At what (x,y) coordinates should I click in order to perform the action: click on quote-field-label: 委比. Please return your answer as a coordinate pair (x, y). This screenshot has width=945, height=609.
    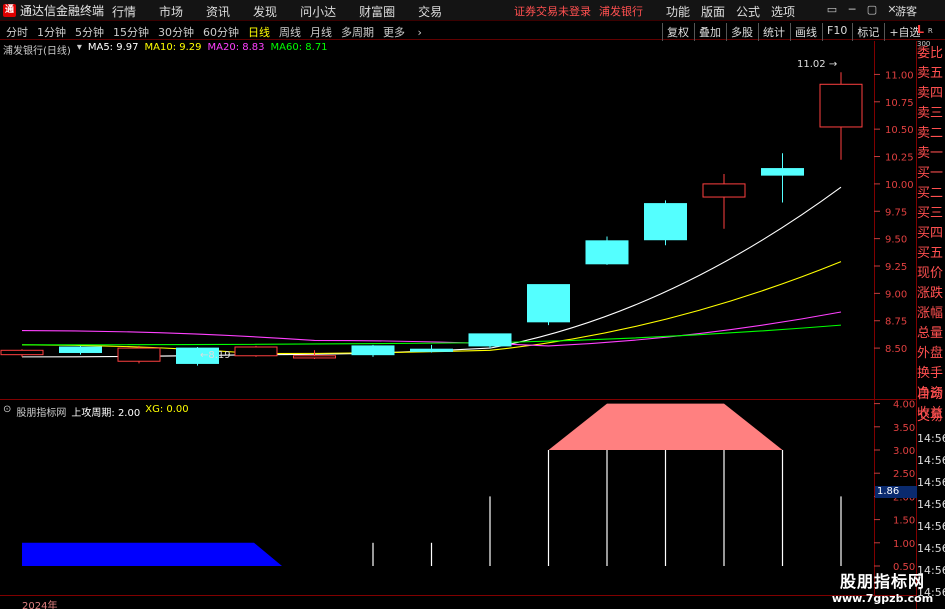
    Looking at the image, I should click on (930, 53).